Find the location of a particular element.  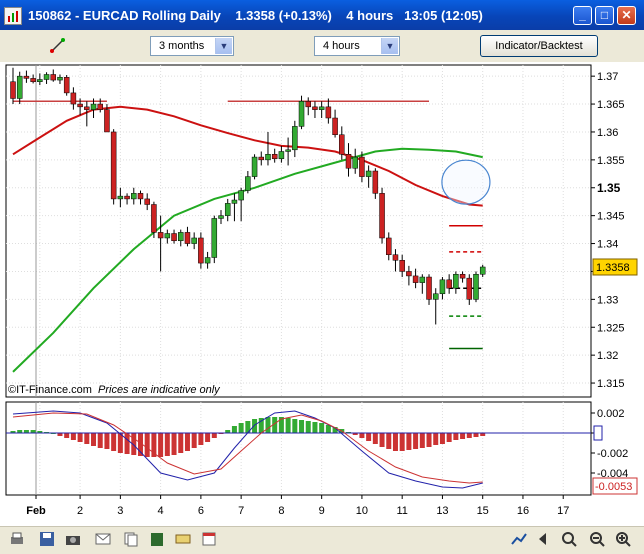

quote-text: 1.3358 (+0.13%) is located at coordinates (283, 15).